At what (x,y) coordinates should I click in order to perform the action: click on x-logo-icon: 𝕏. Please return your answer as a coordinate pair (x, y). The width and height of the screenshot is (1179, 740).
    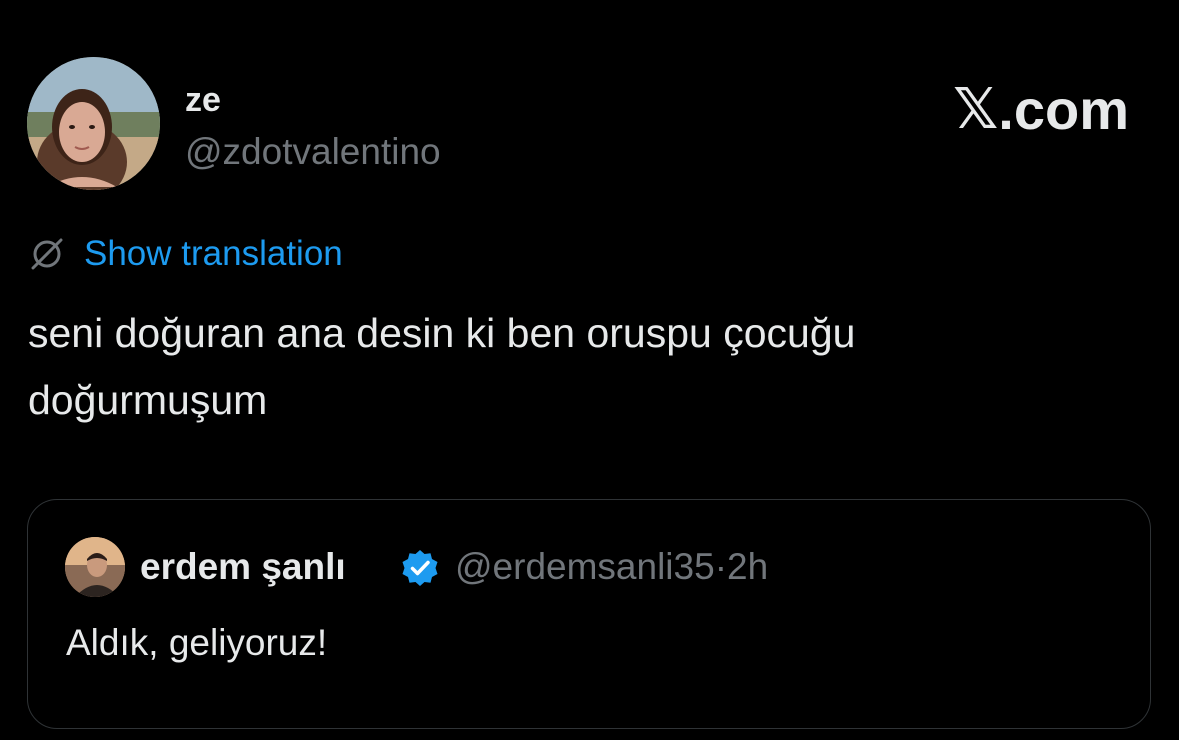
    Looking at the image, I should click on (976, 109).